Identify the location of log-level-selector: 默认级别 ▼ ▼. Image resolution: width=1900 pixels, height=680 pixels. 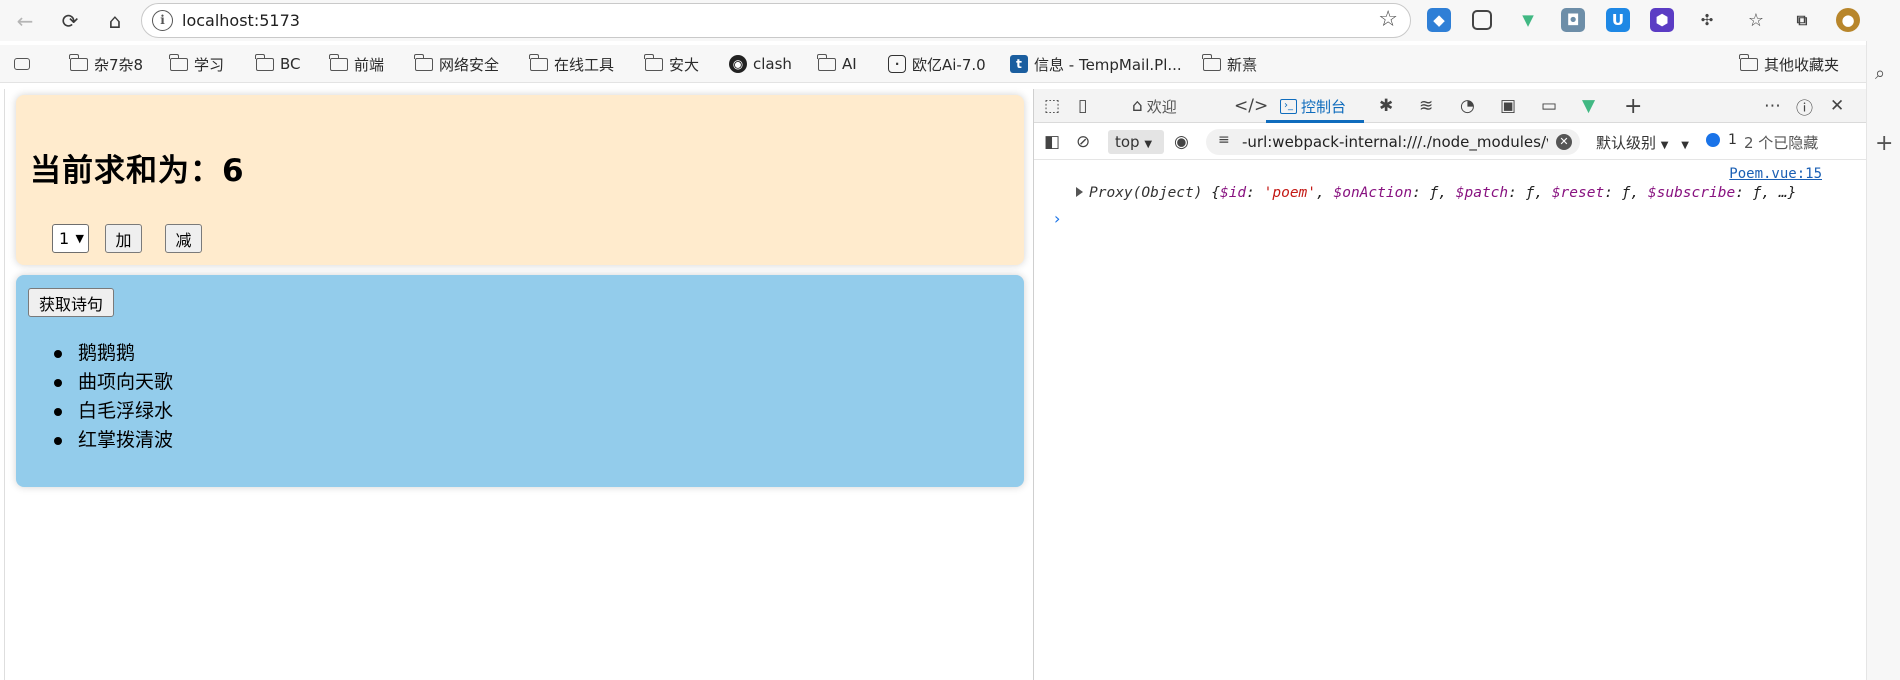
(1642, 142).